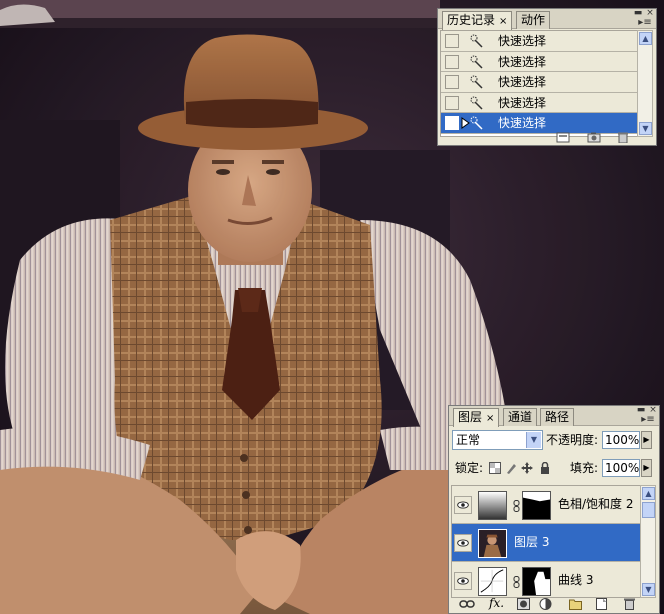 This screenshot has height=614, width=664. What do you see at coordinates (523, 604) in the screenshot?
I see `add-mask-icon` at bounding box center [523, 604].